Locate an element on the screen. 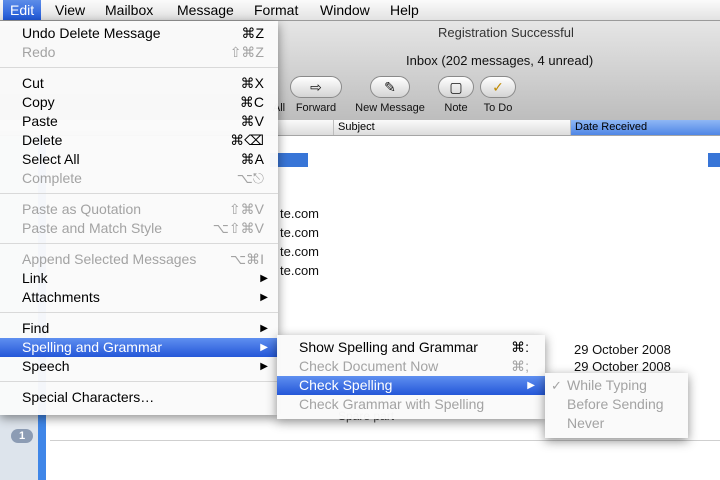  menu-help: Help is located at coordinates (404, 10).